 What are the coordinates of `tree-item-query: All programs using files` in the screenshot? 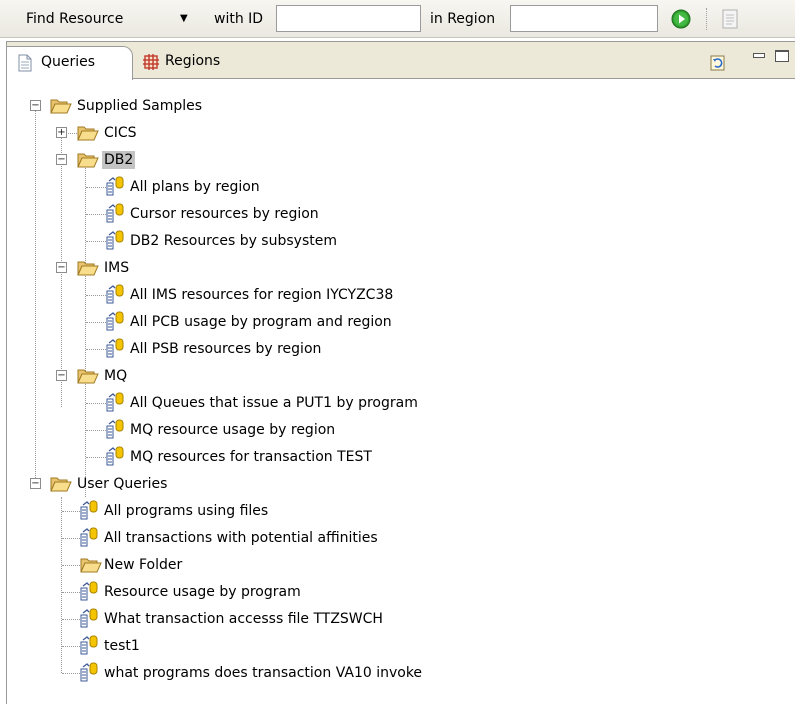 It's located at (247, 511).